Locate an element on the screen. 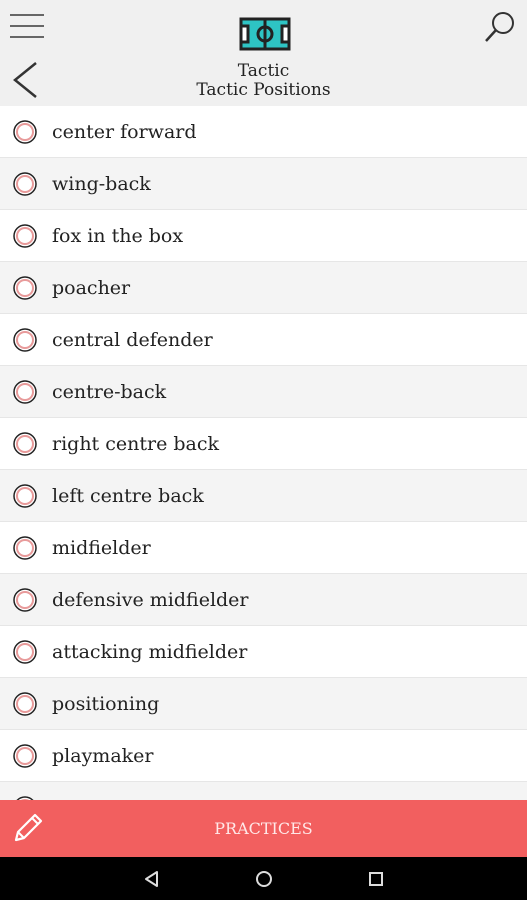 This screenshot has height=900, width=527. list-item: center forward is located at coordinates (263, 132).